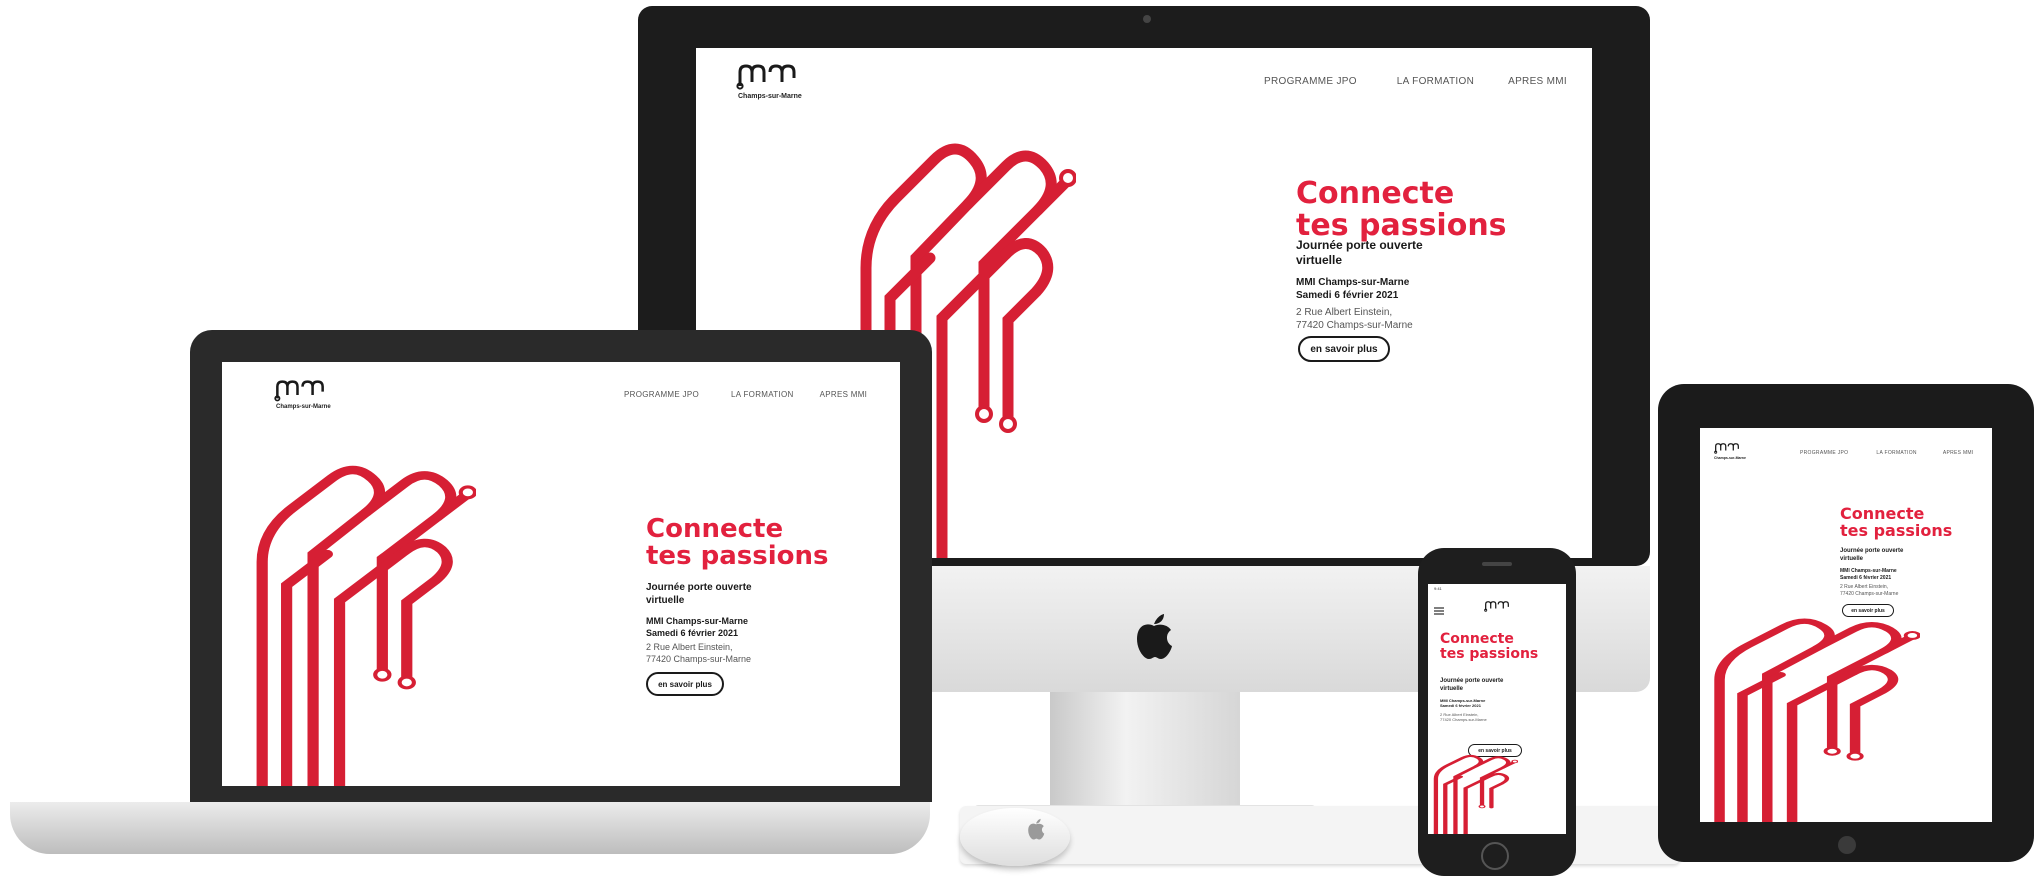  Describe the element at coordinates (1497, 564) in the screenshot. I see `phone-speaker` at that location.